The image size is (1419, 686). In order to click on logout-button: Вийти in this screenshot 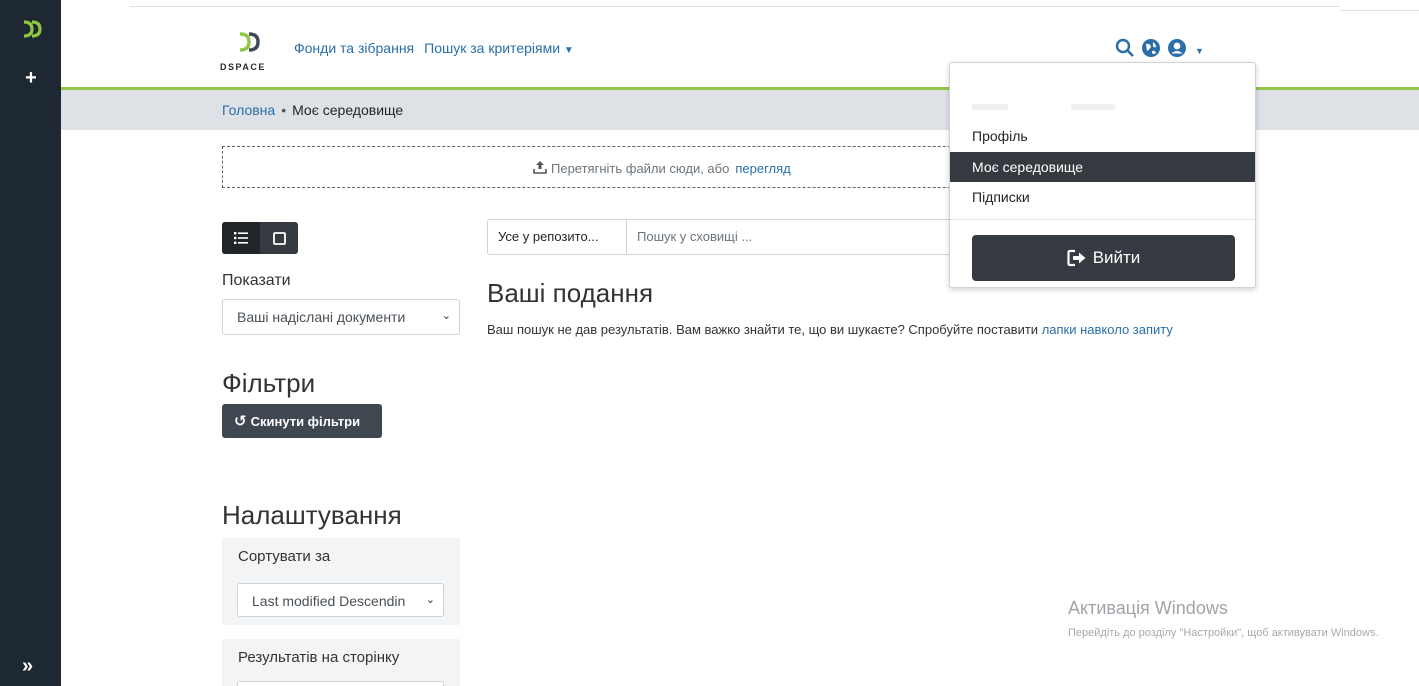, I will do `click(1103, 258)`.